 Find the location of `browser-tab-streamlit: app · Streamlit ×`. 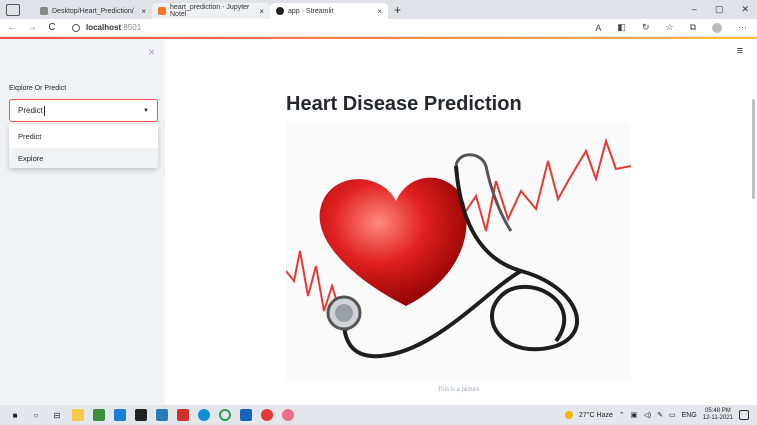

browser-tab-streamlit: app · Streamlit × is located at coordinates (329, 11).